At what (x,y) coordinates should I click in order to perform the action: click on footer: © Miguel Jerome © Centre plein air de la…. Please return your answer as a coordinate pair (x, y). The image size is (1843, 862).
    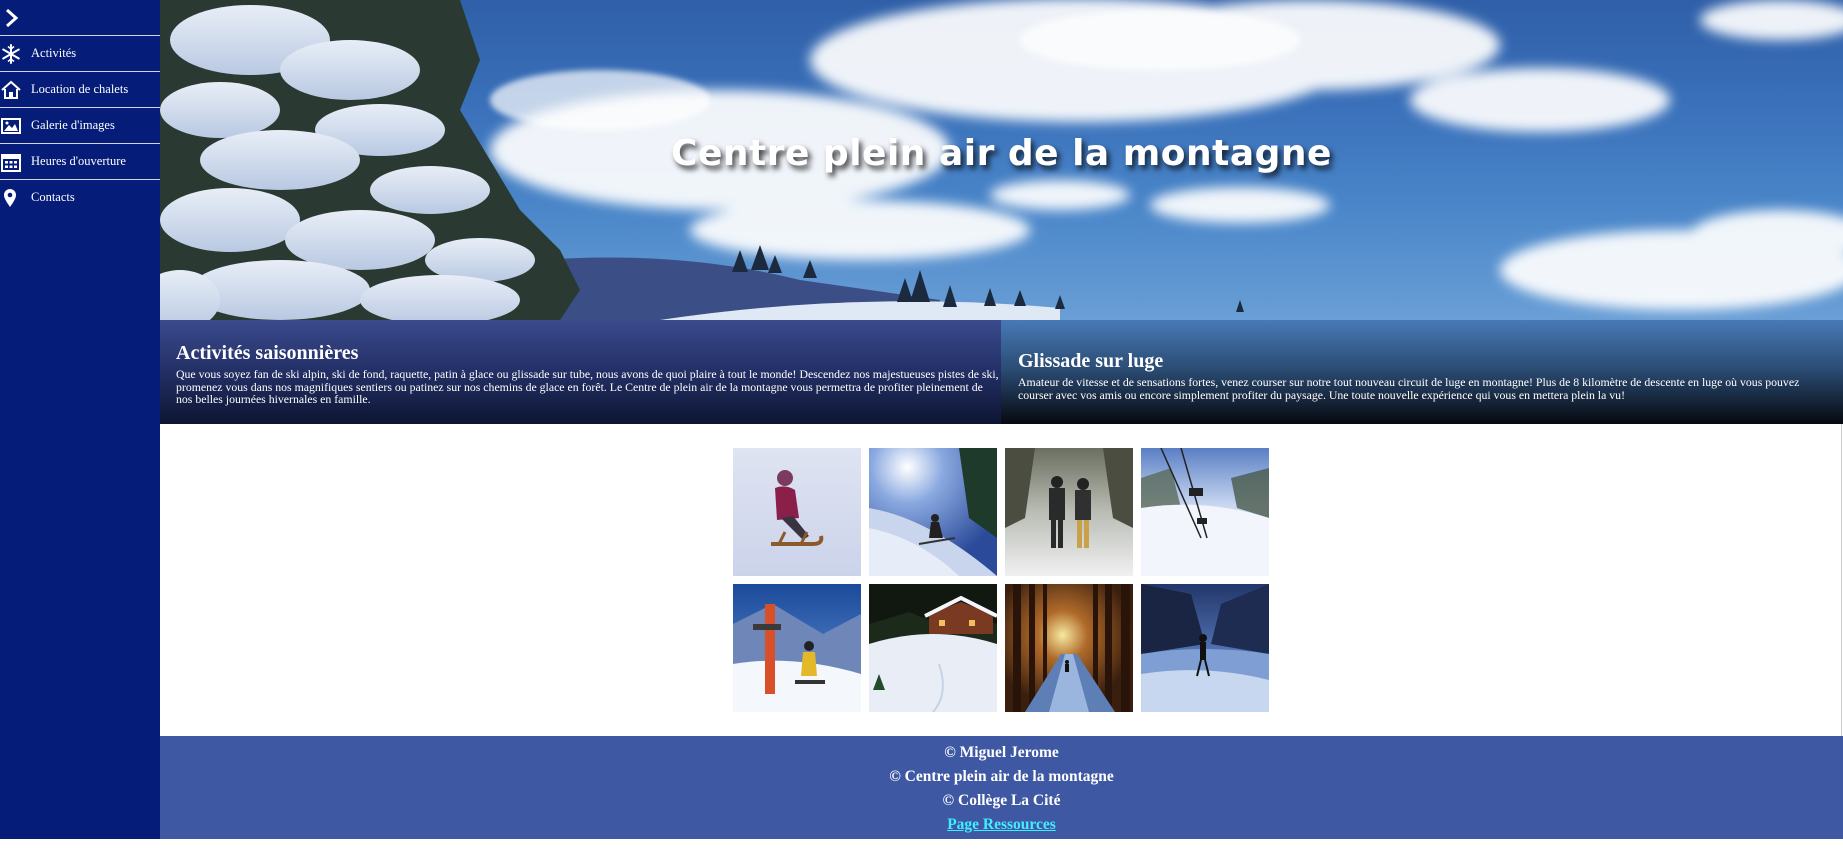
    Looking at the image, I should click on (1001, 787).